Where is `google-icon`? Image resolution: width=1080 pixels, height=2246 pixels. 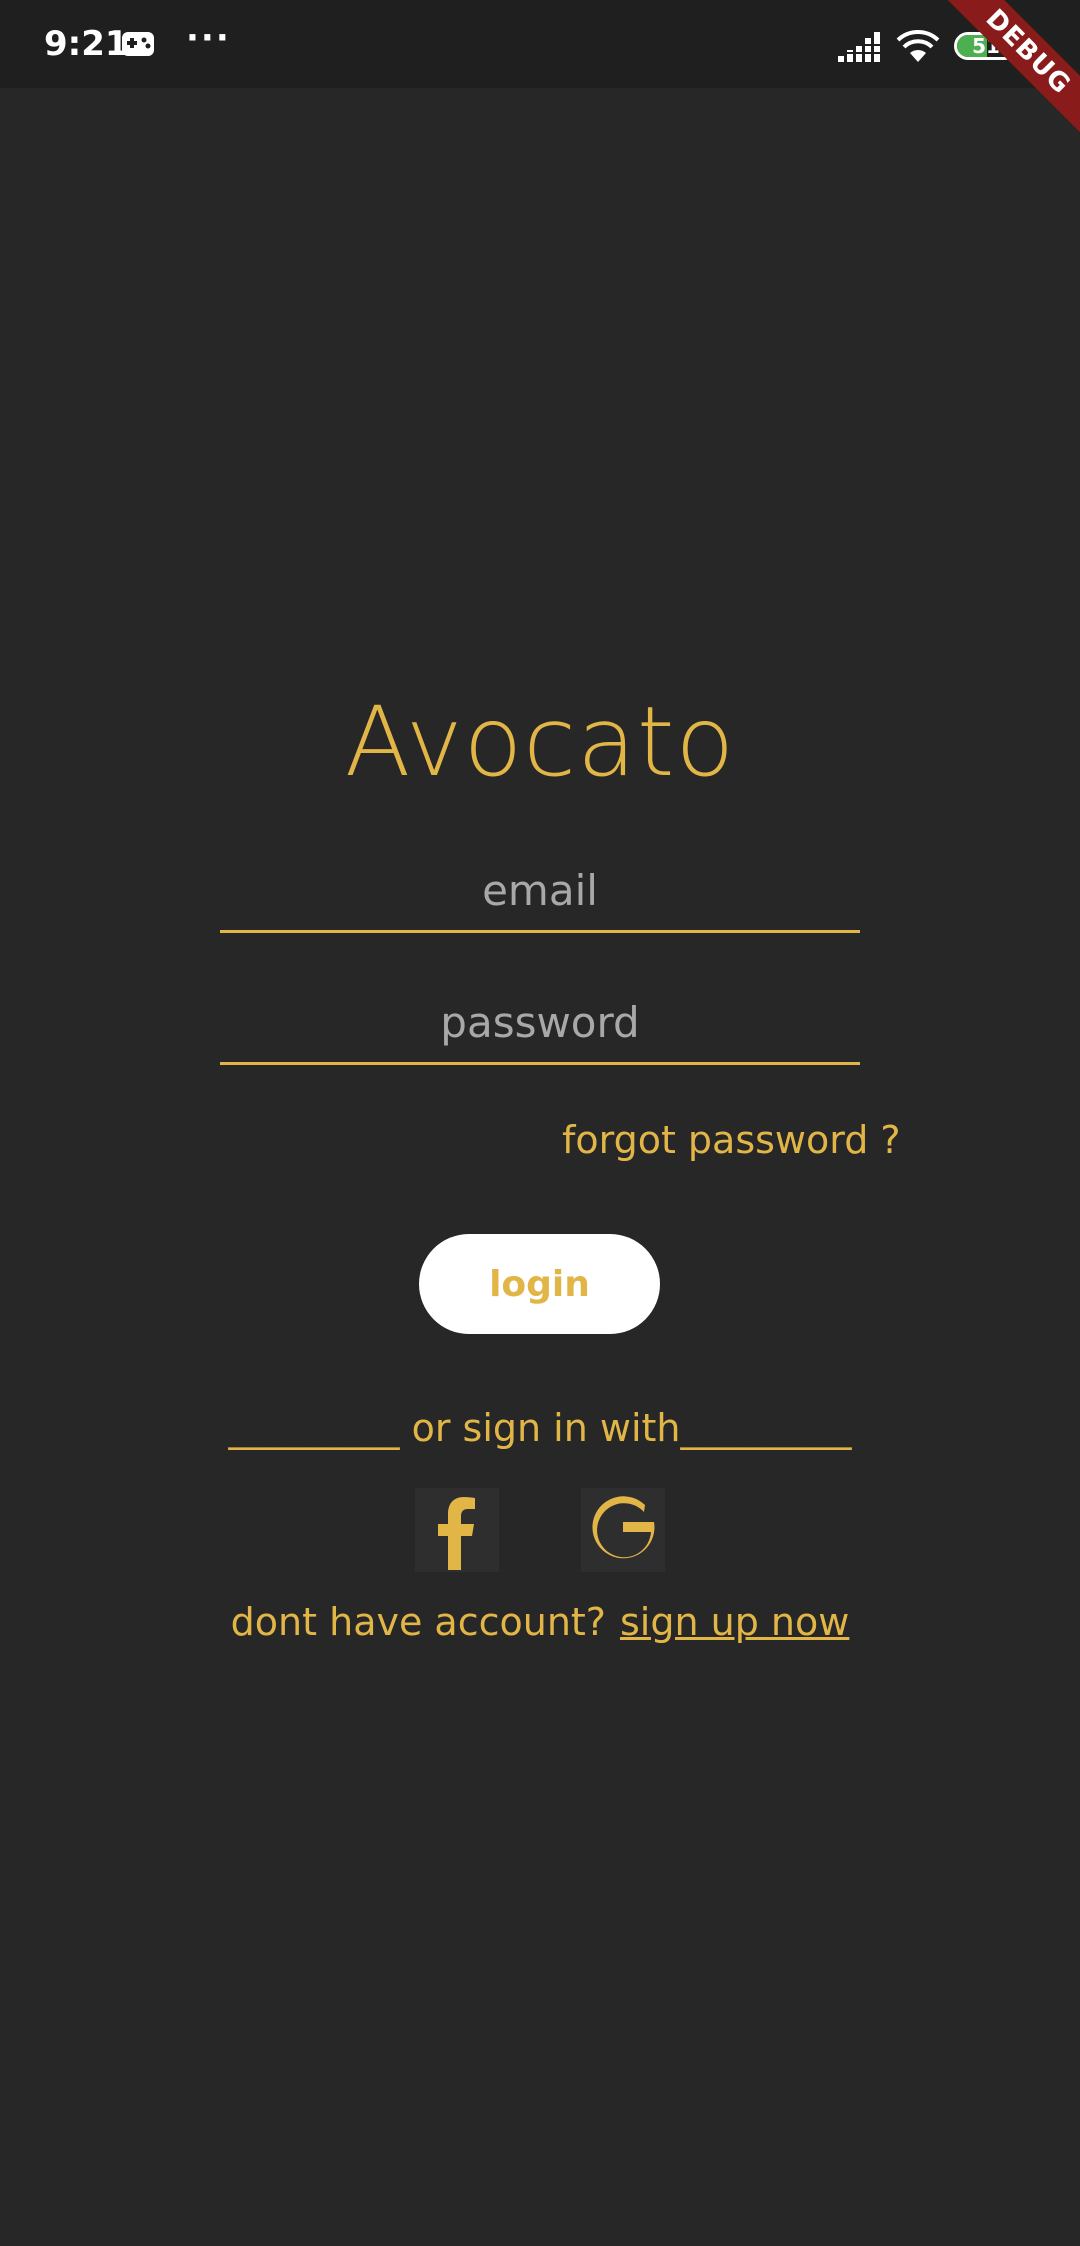
google-icon is located at coordinates (623, 1527).